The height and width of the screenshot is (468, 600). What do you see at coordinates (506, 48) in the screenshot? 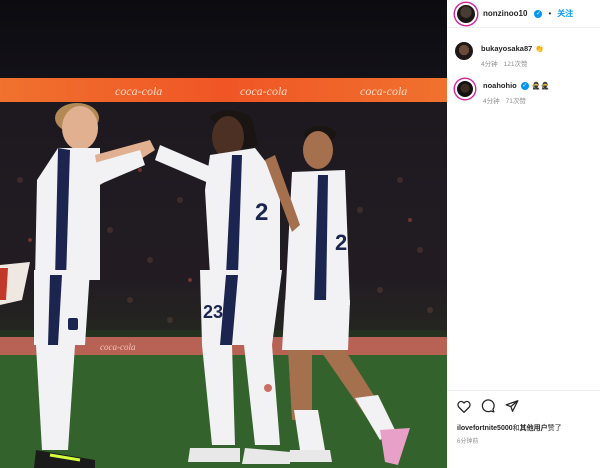
I see `commenter-username: bukayosaka87` at bounding box center [506, 48].